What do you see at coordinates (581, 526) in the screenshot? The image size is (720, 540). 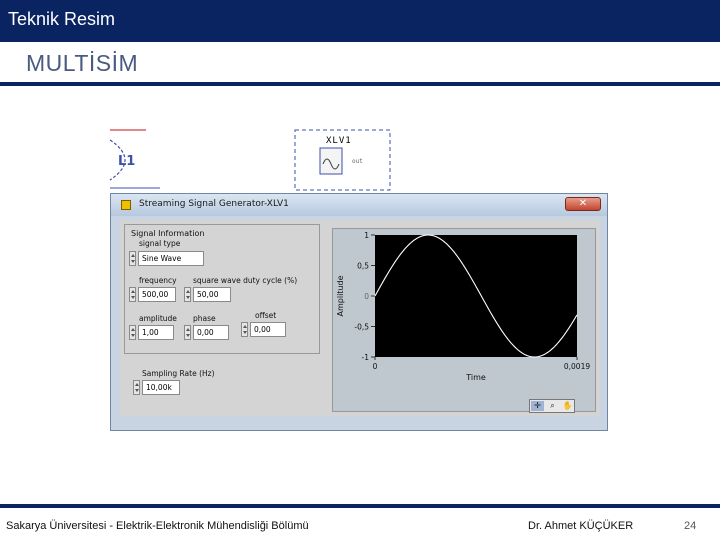 I see `footer-author: Dr. Ahmet KÜÇÜKER` at bounding box center [581, 526].